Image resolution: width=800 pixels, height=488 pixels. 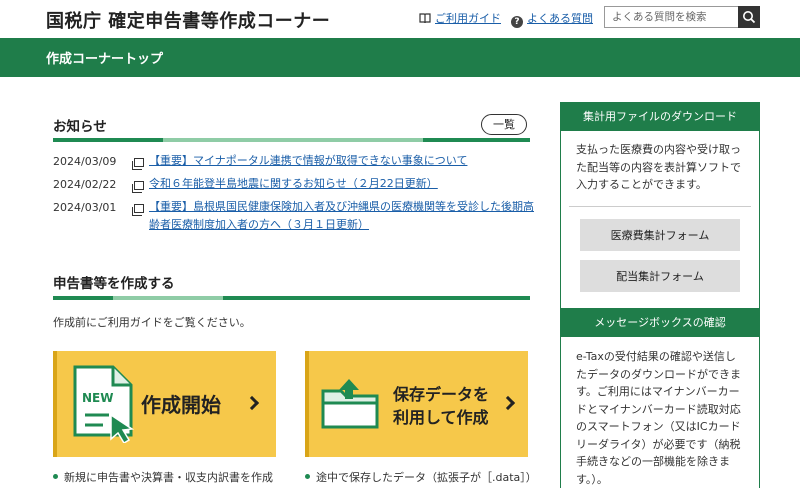 What do you see at coordinates (114, 284) in the screenshot?
I see `create-heading: 申告書等を作成する` at bounding box center [114, 284].